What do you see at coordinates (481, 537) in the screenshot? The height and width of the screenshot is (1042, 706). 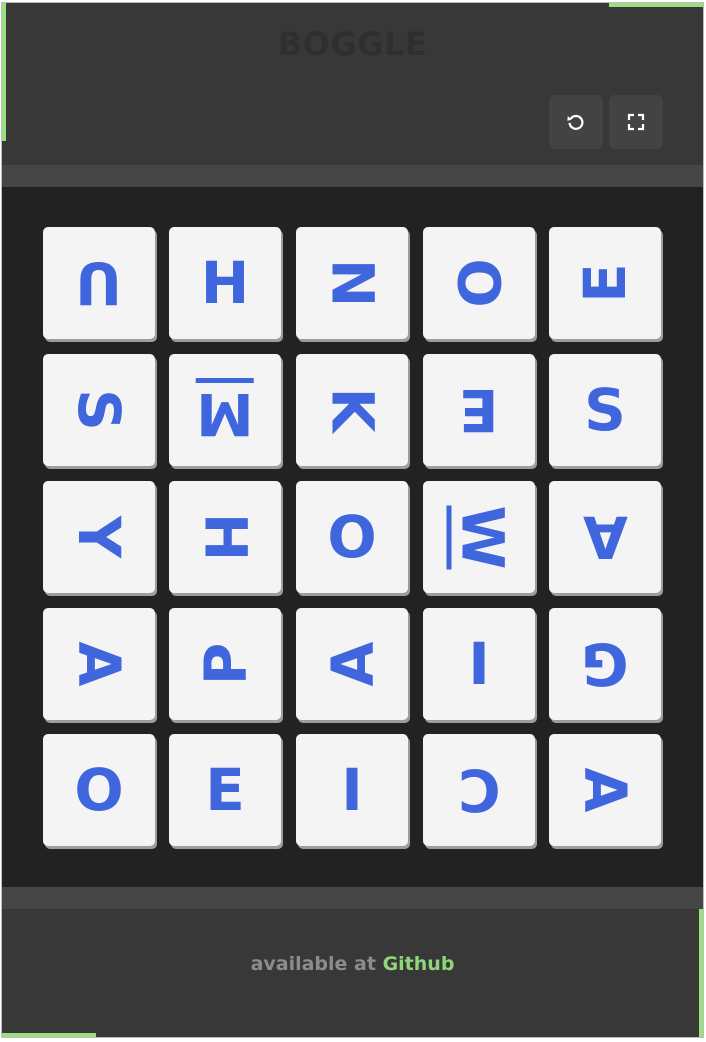 I see `tile-letter: W` at bounding box center [481, 537].